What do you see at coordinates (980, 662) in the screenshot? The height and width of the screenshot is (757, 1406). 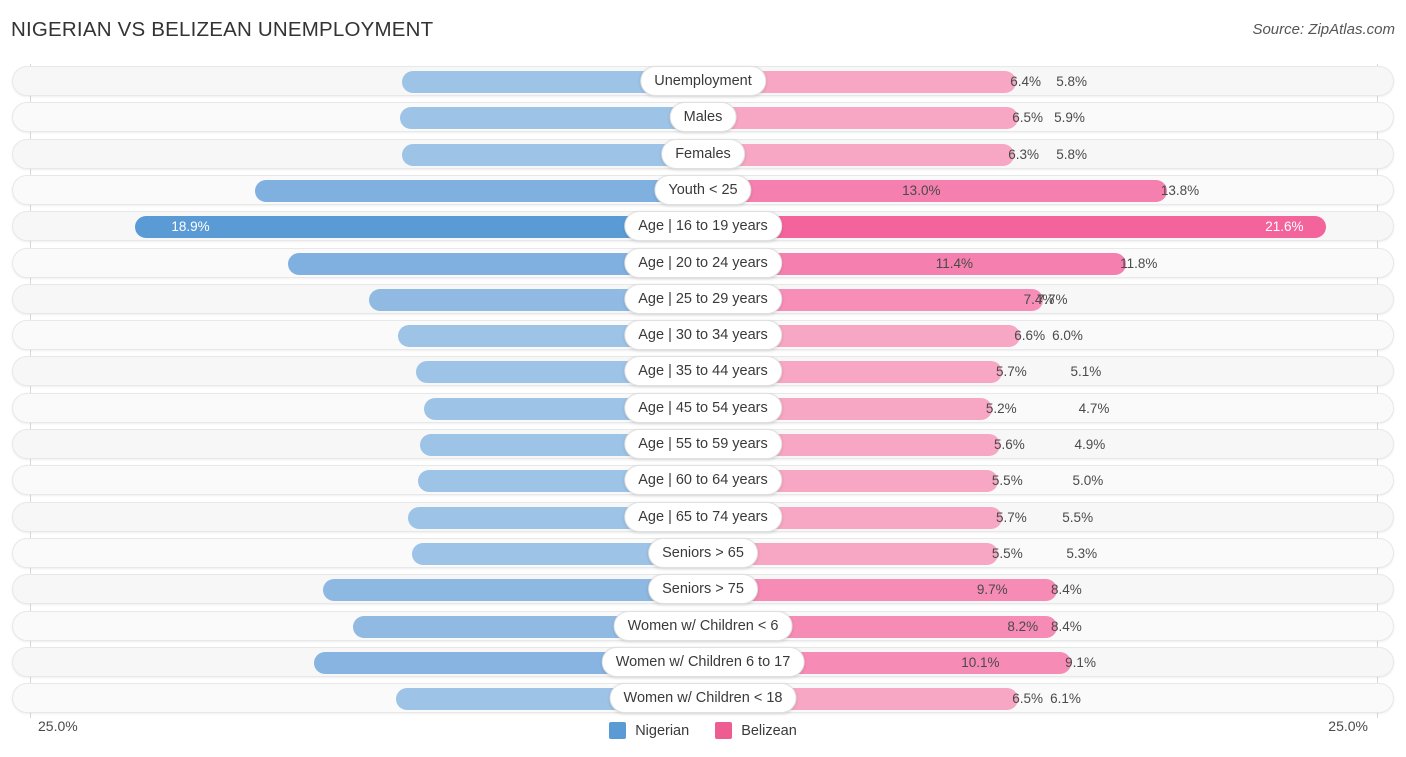 I see `value-label-nigerian: 10.1%` at bounding box center [980, 662].